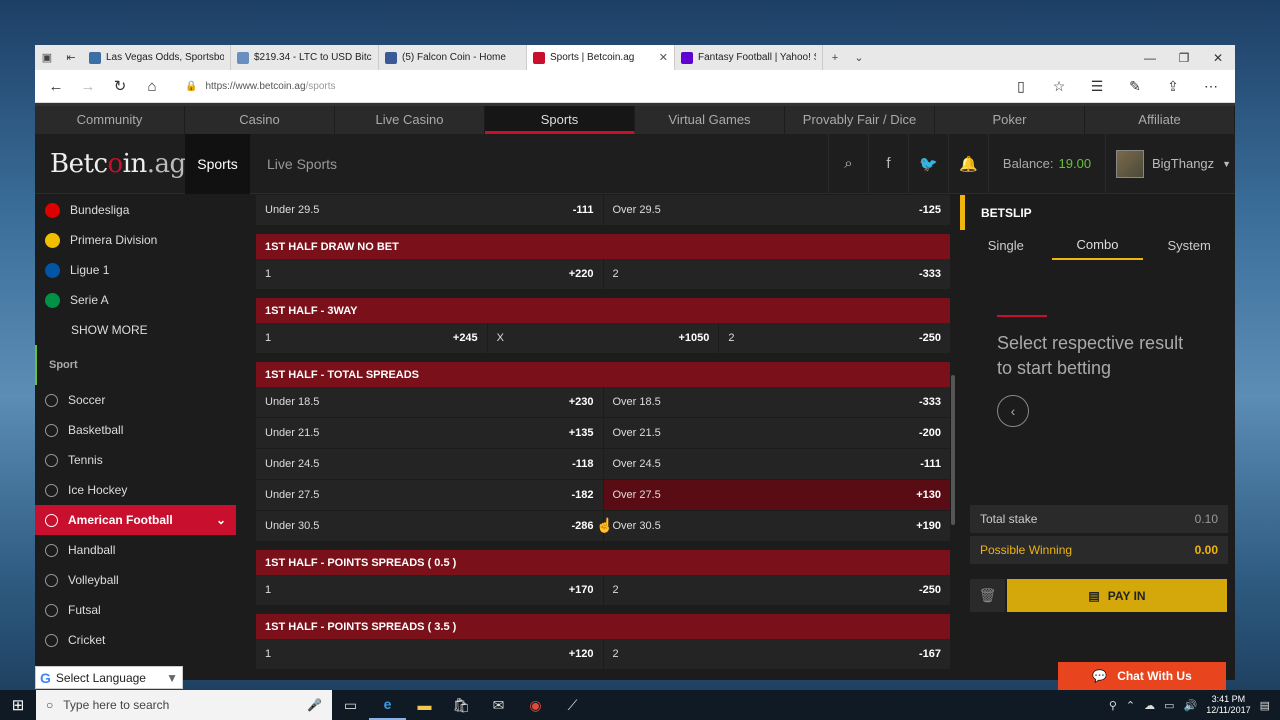  I want to click on sidebar-sport-handball: Handball, so click(135, 550).